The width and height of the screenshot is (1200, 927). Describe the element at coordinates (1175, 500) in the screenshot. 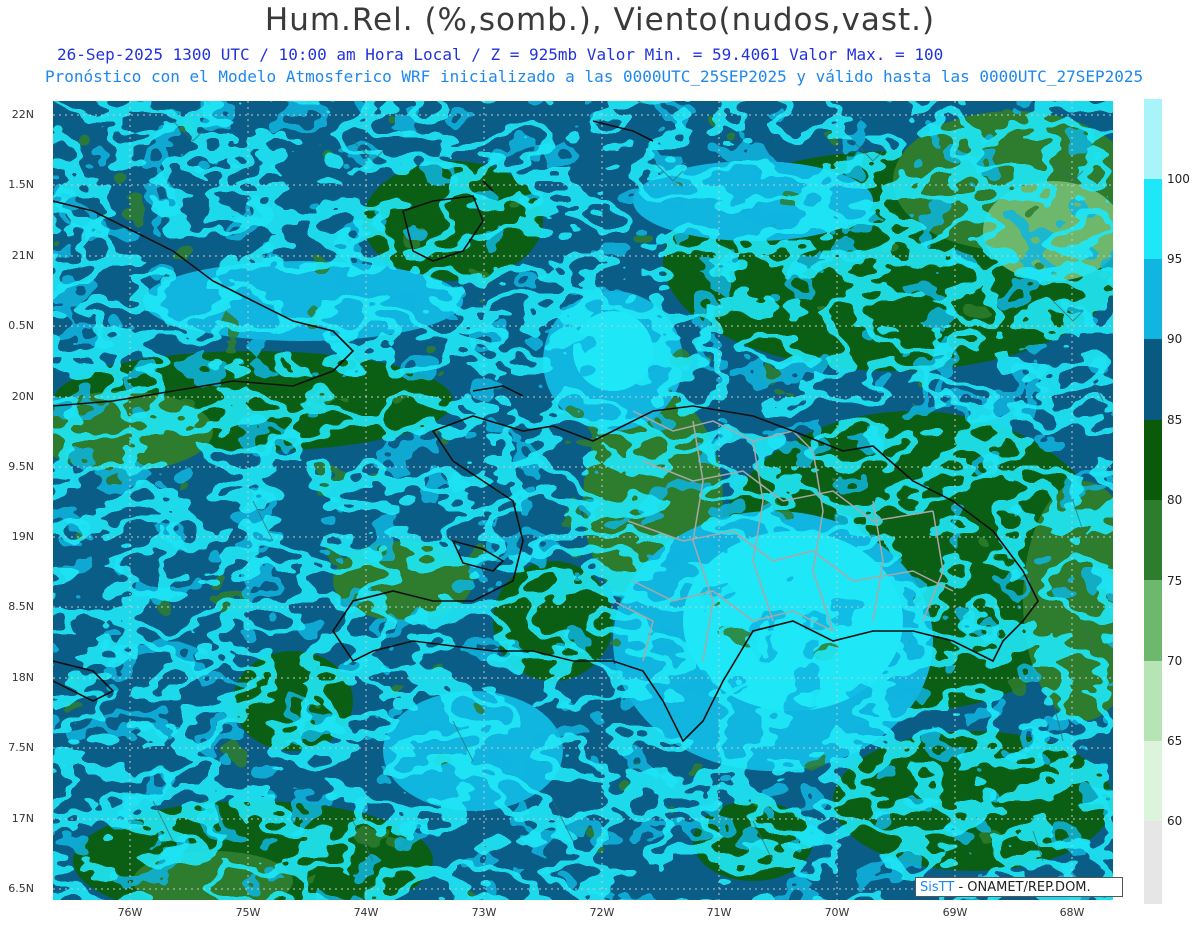

I see `colorbar-label: 80` at that location.